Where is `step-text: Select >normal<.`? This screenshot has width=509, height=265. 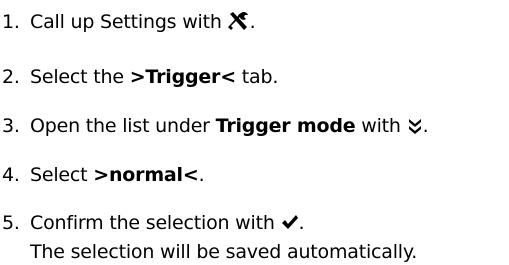
step-text: Select >normal<. is located at coordinates (117, 175).